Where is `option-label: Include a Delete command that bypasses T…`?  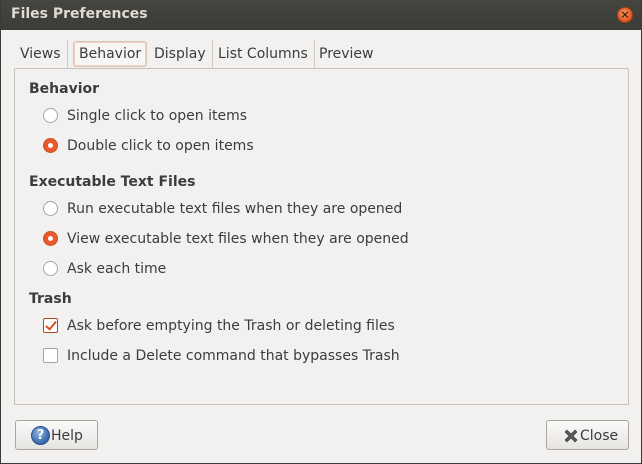
option-label: Include a Delete command that bypasses T… is located at coordinates (233, 356).